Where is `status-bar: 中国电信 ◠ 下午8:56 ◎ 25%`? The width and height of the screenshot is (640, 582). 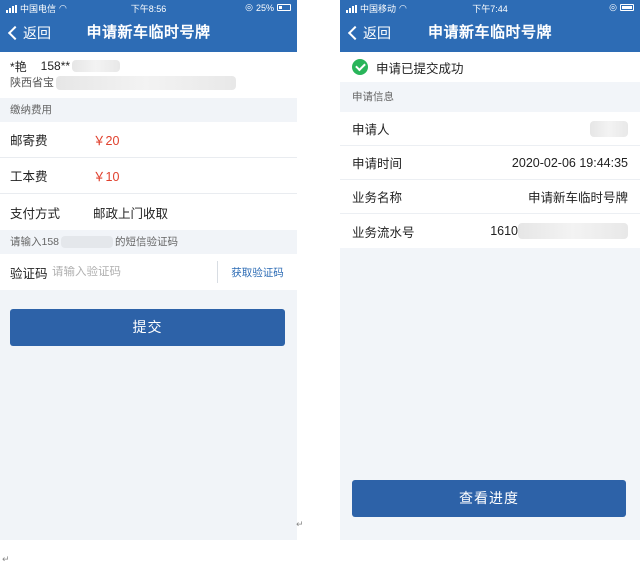
status-bar: 中国电信 ◠ 下午8:56 ◎ 25% is located at coordinates (148, 7).